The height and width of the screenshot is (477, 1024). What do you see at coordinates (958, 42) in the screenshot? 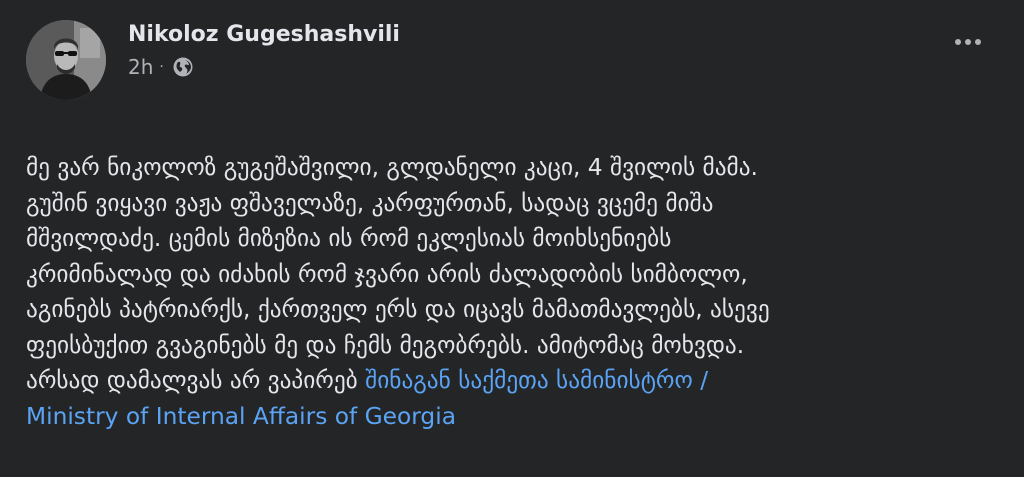
I see `more-options-icon` at bounding box center [958, 42].